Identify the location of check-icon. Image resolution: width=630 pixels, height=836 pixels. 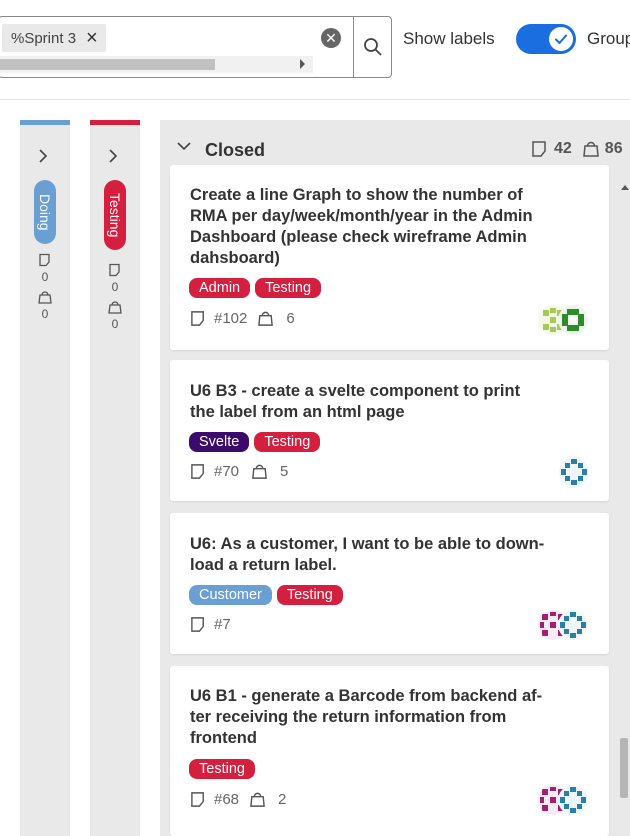
(561, 39).